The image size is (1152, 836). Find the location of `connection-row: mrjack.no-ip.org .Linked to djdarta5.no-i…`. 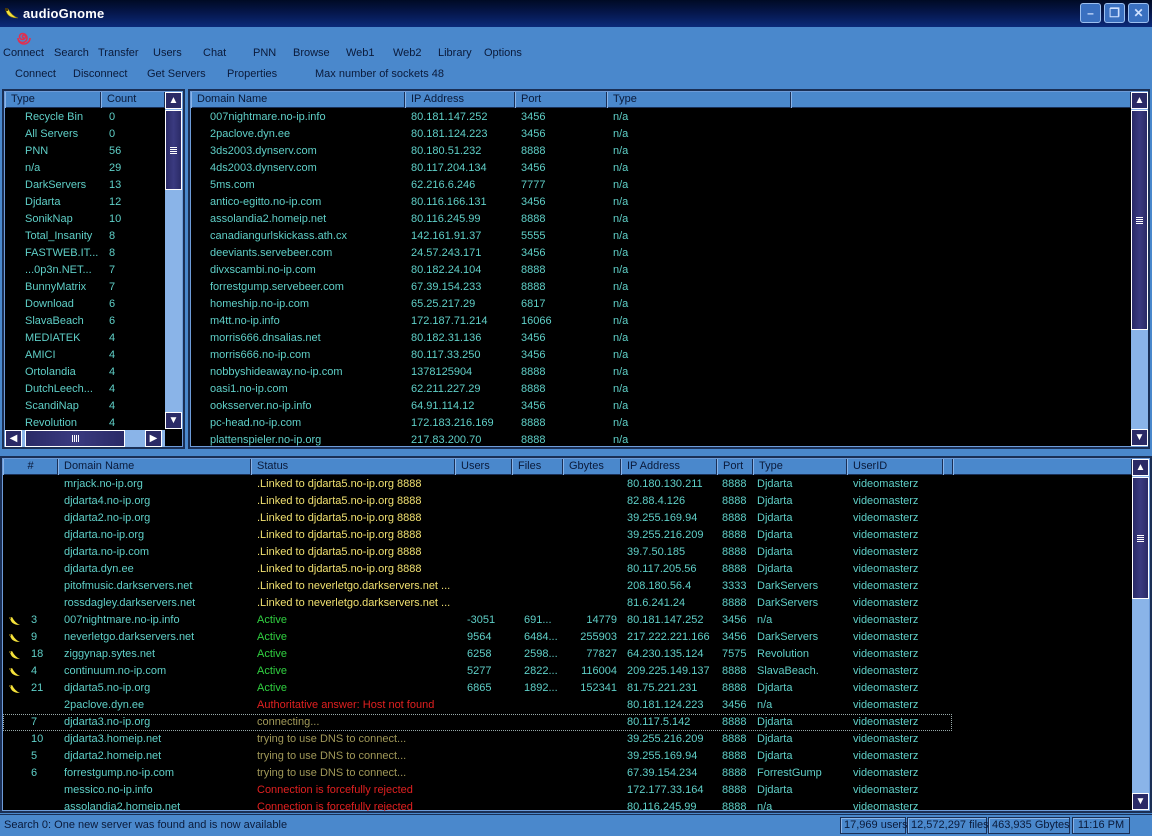

connection-row: mrjack.no-ip.org .Linked to djdarta5.no-i… is located at coordinates (477, 484).